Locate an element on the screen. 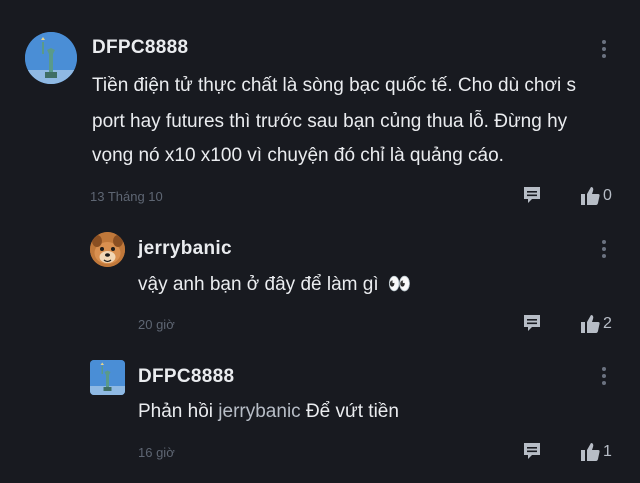 This screenshot has width=640, height=483. comment-text: Phản hồi jerrybanic Để vứt tiền is located at coordinates (268, 412).